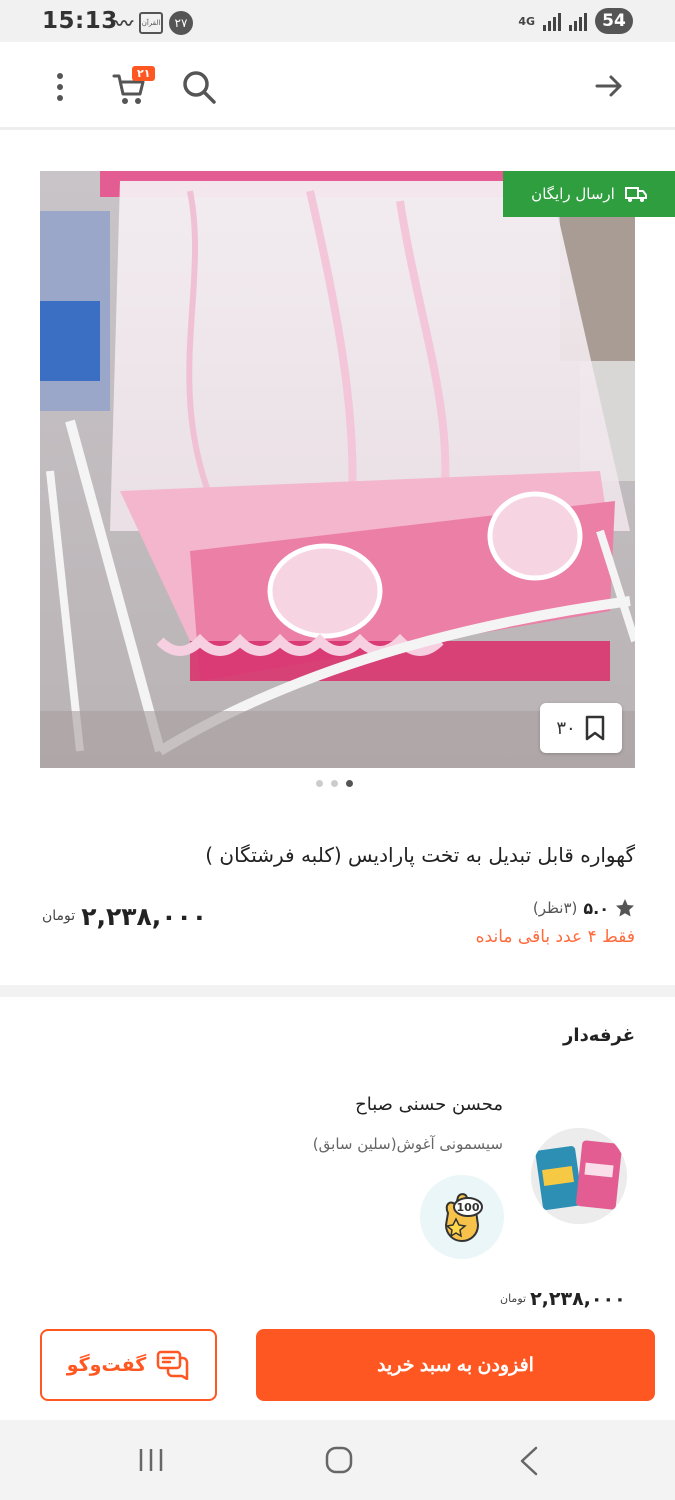 The height and width of the screenshot is (1500, 675). I want to click on top-app-bar: ۲۱, so click(337, 86).